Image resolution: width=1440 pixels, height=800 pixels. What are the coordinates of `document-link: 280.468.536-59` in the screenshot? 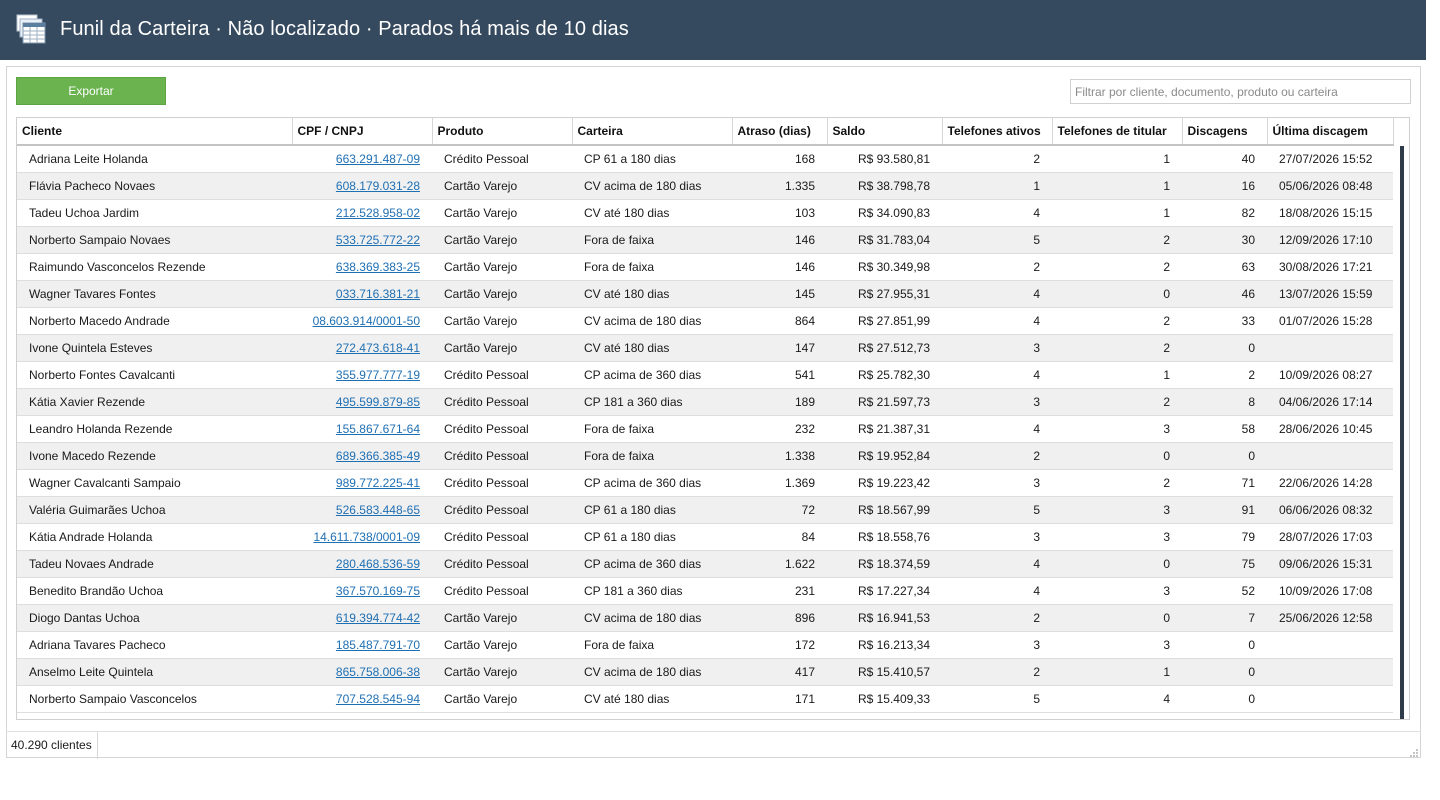 It's located at (378, 564).